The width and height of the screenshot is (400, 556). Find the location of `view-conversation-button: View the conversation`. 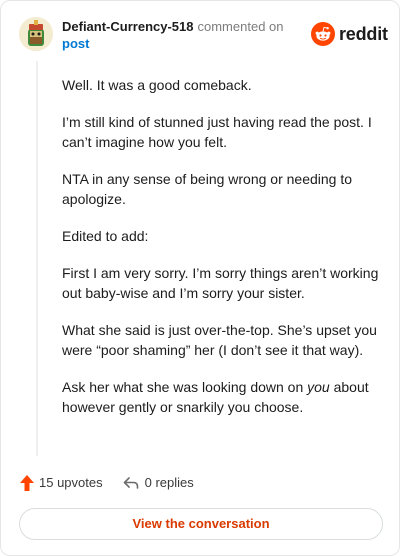

view-conversation-button: View the conversation is located at coordinates (201, 524).